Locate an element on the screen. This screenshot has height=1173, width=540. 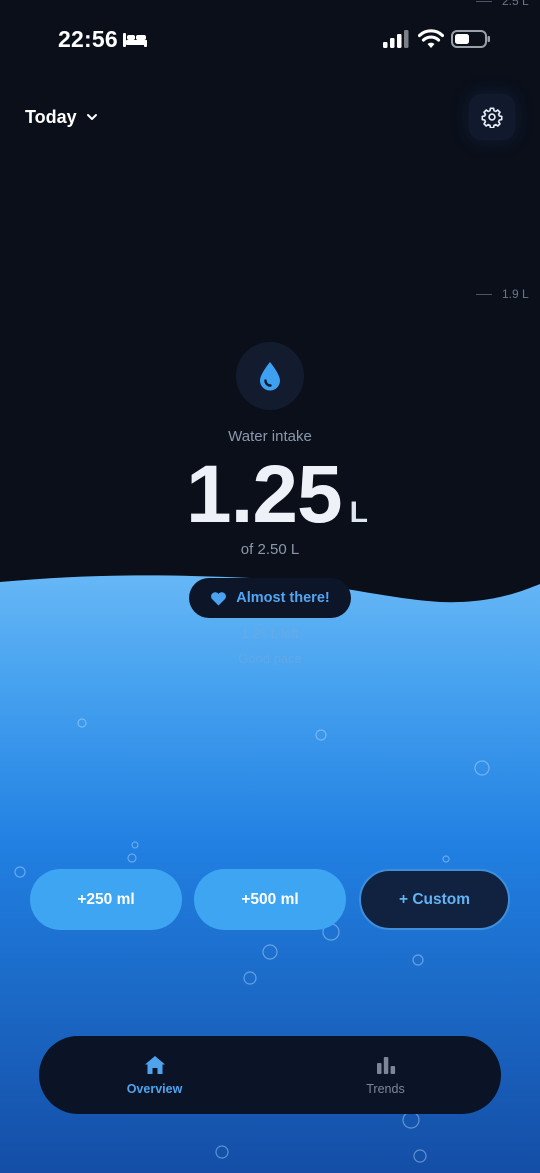
status-time: 22:56 is located at coordinates (88, 39).